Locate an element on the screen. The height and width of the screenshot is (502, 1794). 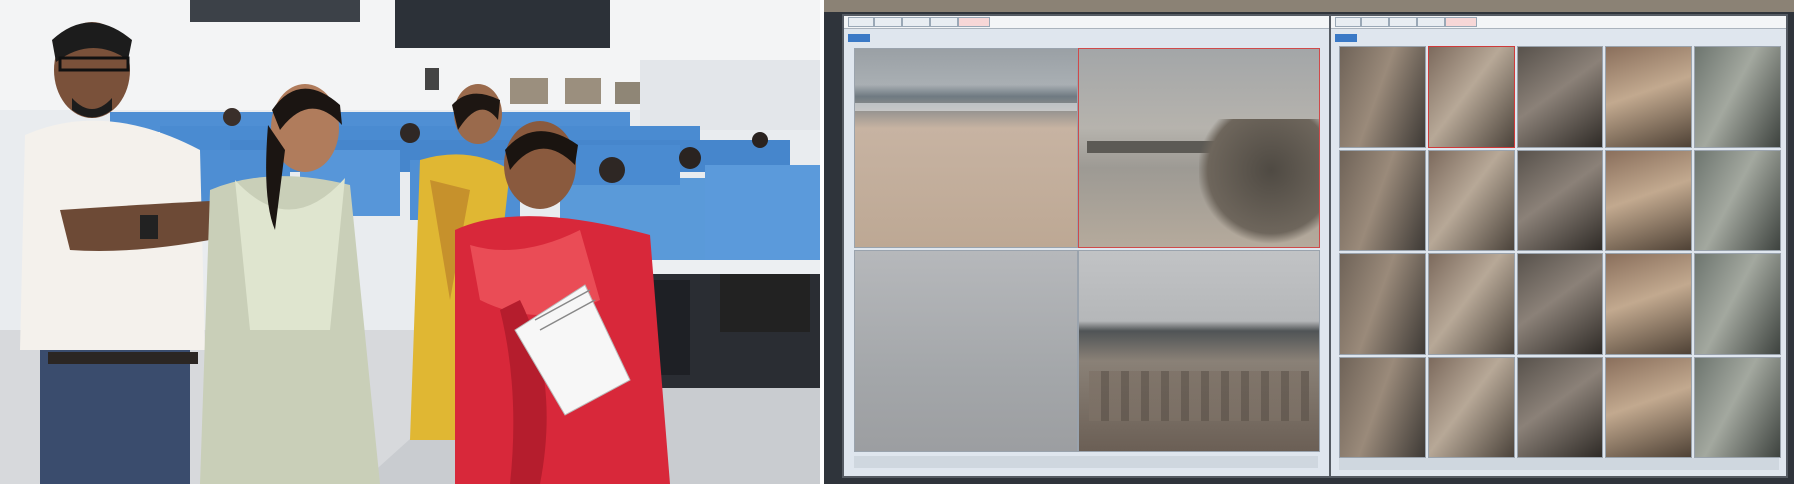
wall-screen-left is located at coordinates (275, 11).